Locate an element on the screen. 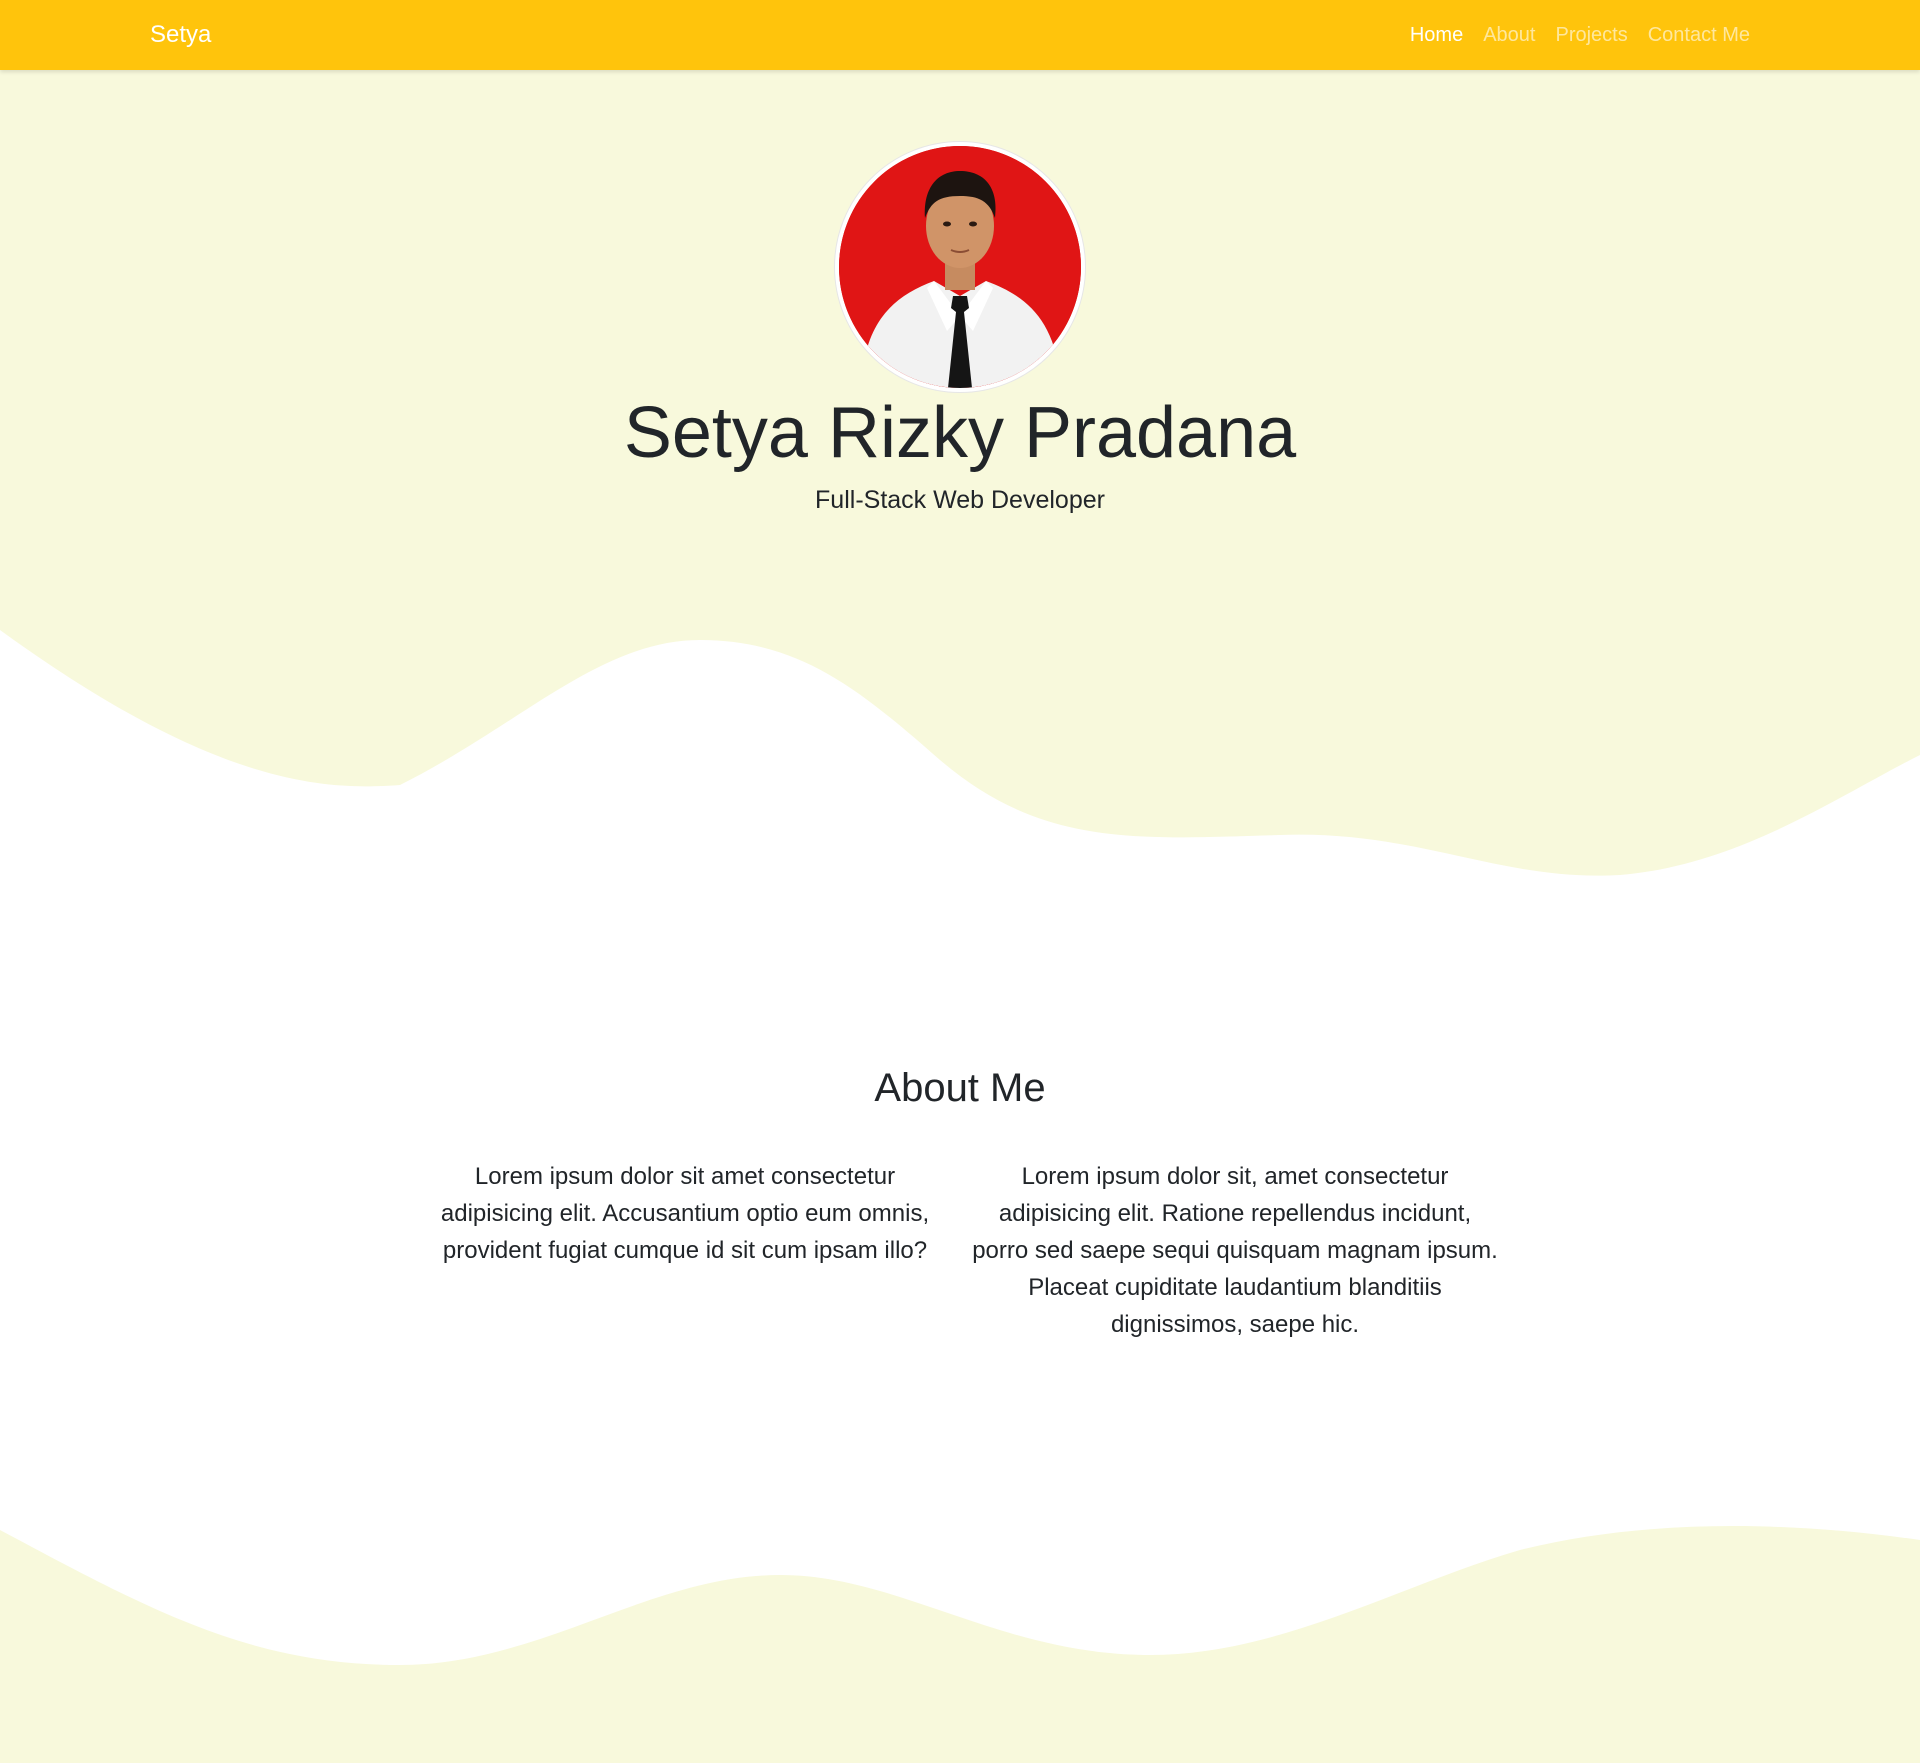  nav-link-contact: Contact Me is located at coordinates (1699, 35).